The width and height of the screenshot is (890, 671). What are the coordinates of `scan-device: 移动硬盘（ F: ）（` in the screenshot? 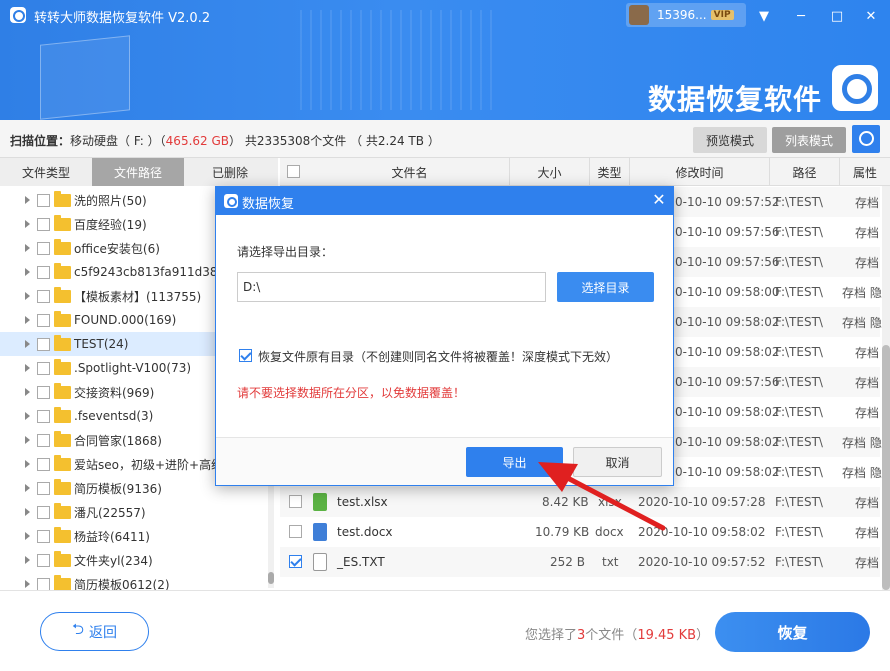 It's located at (118, 141).